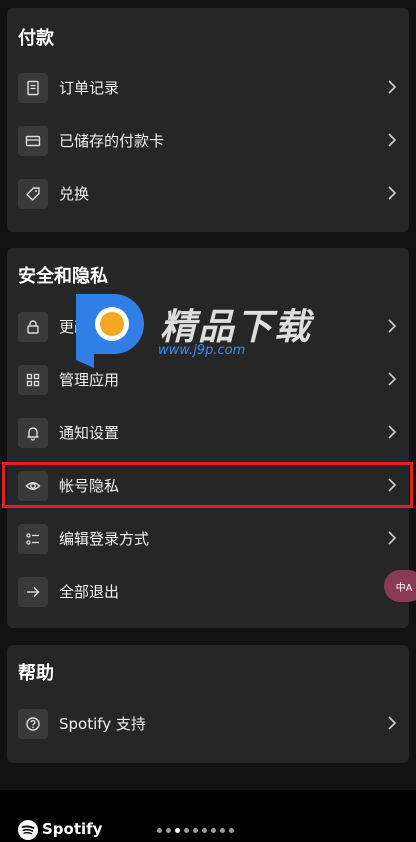 This screenshot has height=842, width=416. What do you see at coordinates (110, 331) in the screenshot?
I see `watermark-logo-icon` at bounding box center [110, 331].